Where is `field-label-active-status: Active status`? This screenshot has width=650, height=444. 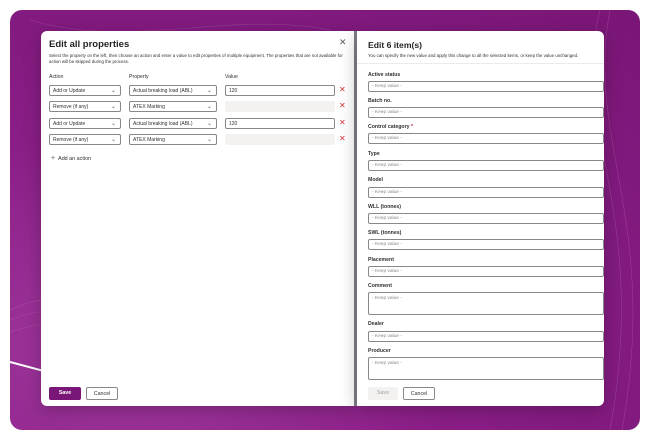
field-label-active-status: Active status is located at coordinates (384, 75).